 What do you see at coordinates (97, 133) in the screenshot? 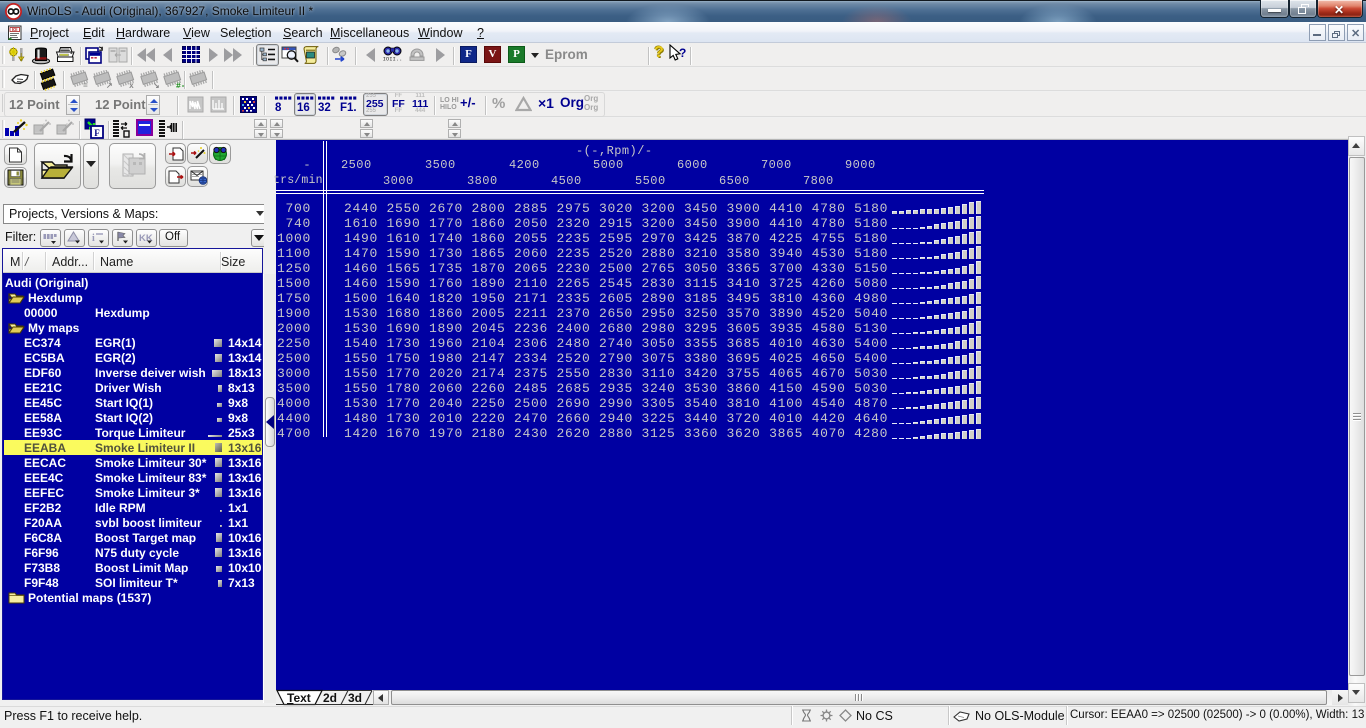
I see `svg-text: F` at bounding box center [97, 133].